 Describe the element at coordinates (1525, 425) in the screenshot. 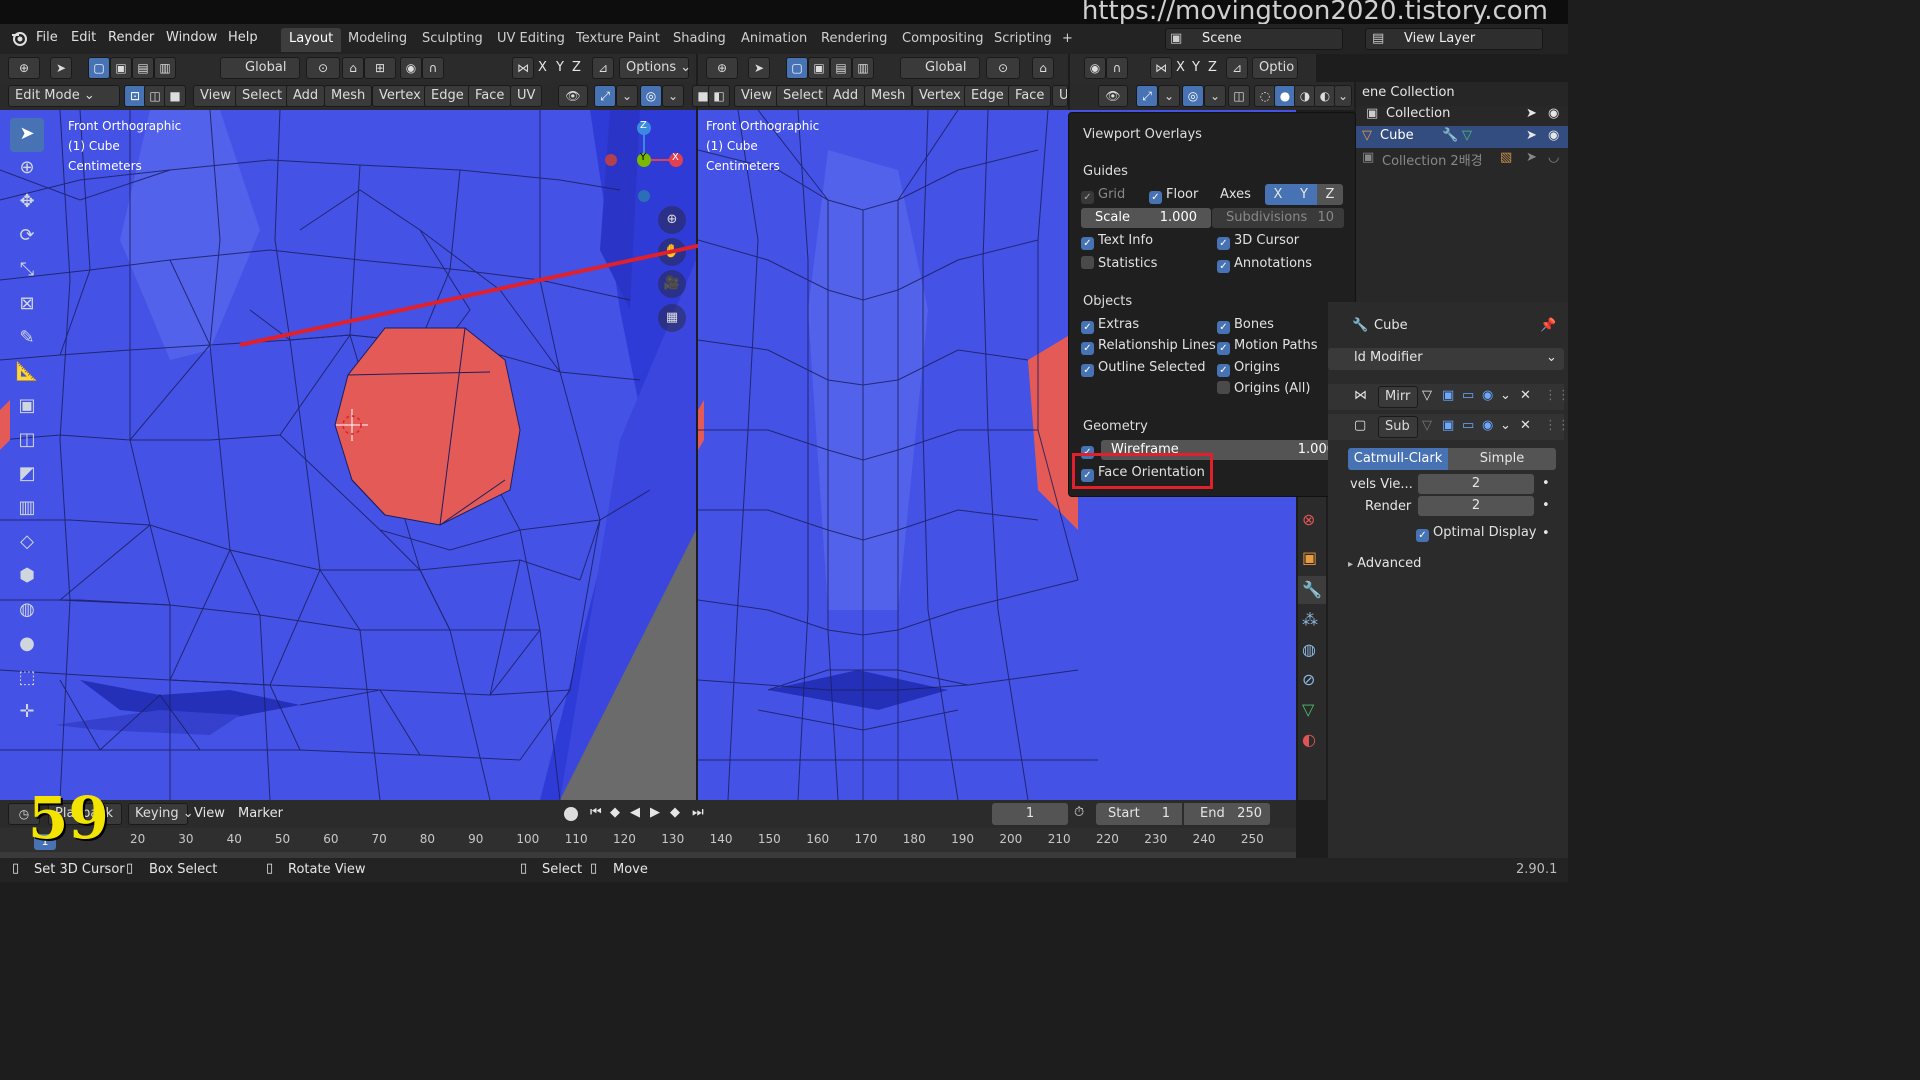

I see `close-icon: ✕` at that location.